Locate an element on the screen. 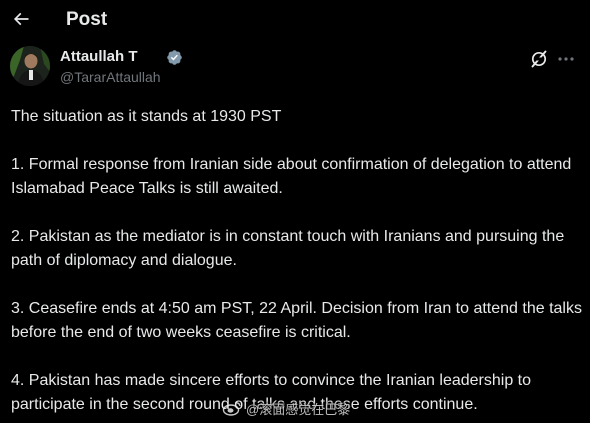 This screenshot has width=590, height=423. author-name: Attaullah T is located at coordinates (99, 56).